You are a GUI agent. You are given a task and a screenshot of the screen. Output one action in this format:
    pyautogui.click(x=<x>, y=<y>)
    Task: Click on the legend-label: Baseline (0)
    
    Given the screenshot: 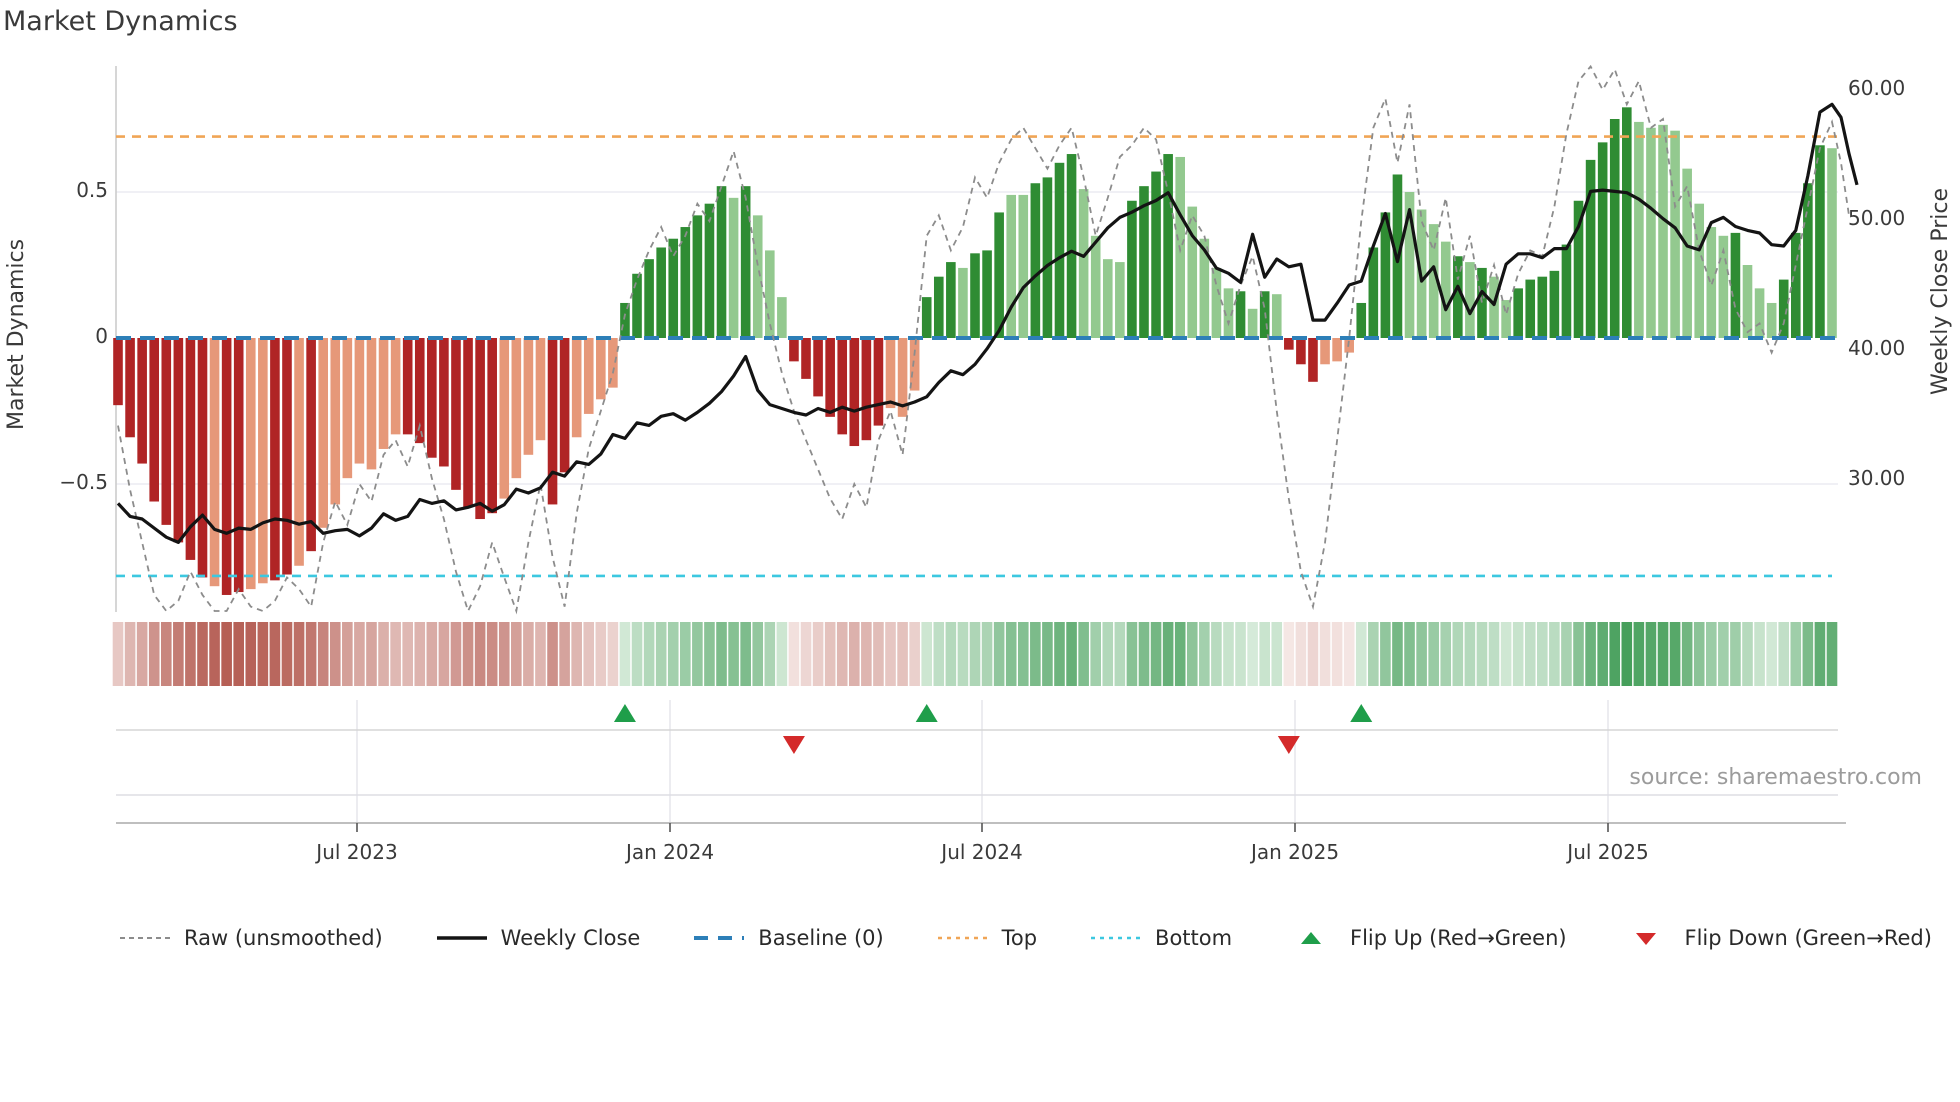 What is the action you would take?
    pyautogui.click(x=821, y=938)
    